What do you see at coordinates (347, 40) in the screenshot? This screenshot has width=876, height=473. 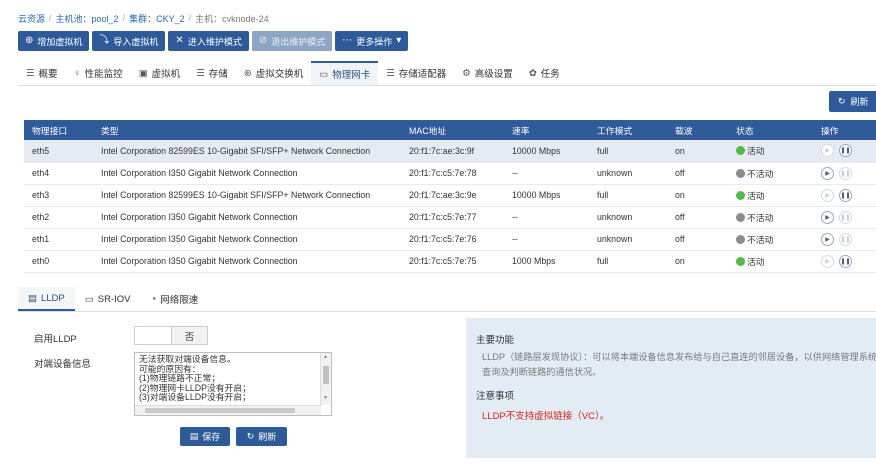 I see `ellipsis-icon: ⋯` at bounding box center [347, 40].